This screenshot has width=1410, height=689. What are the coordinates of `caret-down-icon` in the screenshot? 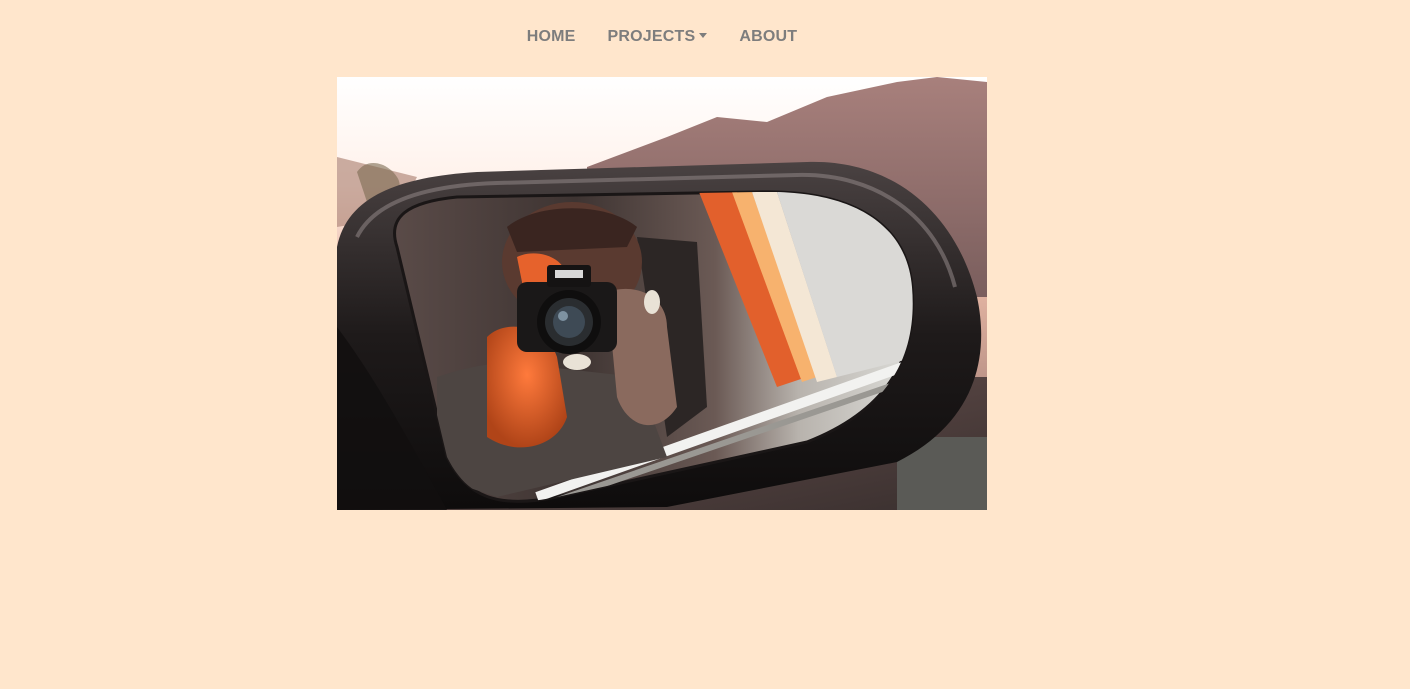 It's located at (703, 35).